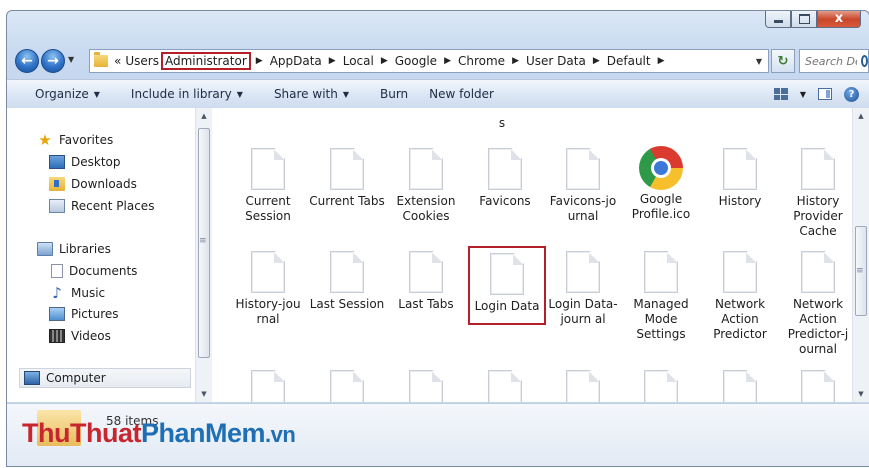 The image size is (869, 468). I want to click on file-label: Current Tabs, so click(347, 201).